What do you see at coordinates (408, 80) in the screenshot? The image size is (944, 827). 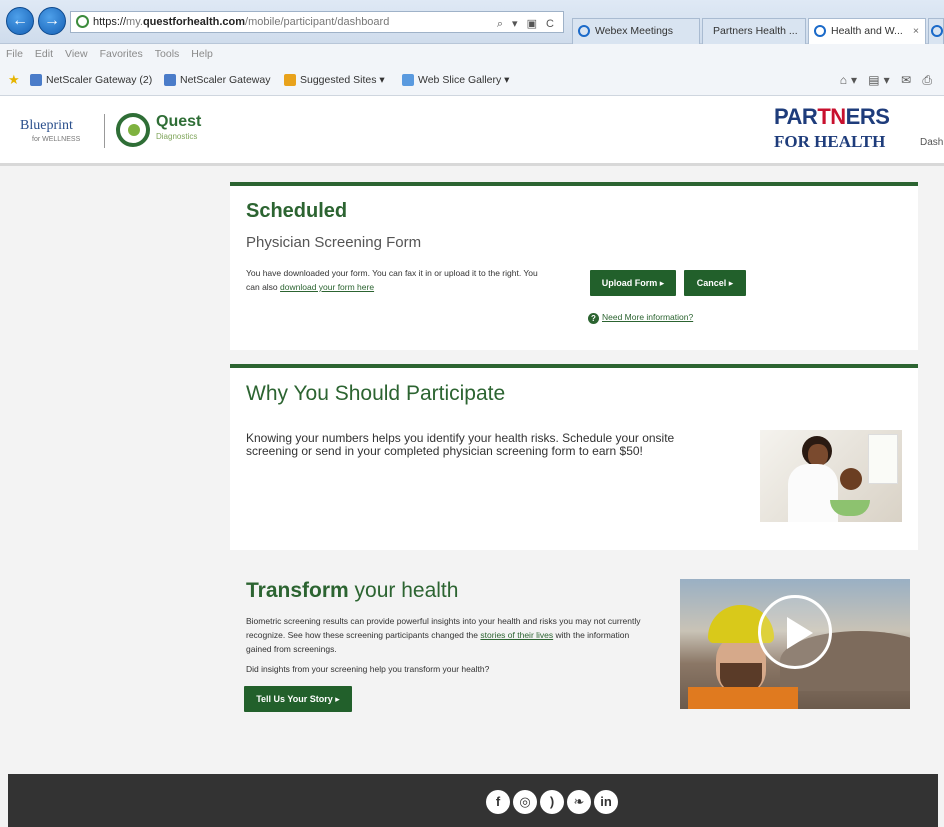 I see `web-slice-icon` at bounding box center [408, 80].